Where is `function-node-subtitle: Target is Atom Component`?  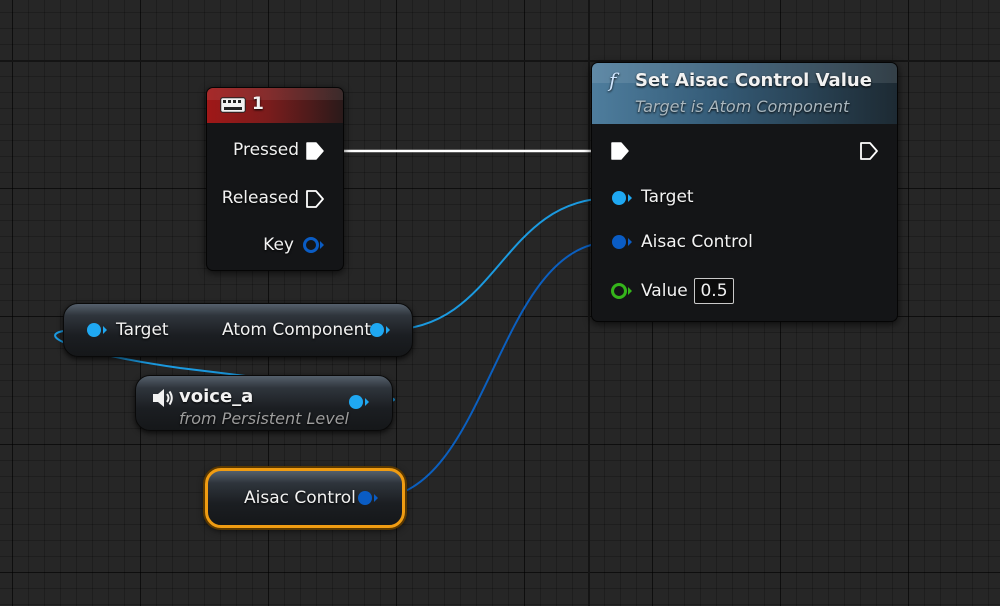 function-node-subtitle: Target is Atom Component is located at coordinates (742, 106).